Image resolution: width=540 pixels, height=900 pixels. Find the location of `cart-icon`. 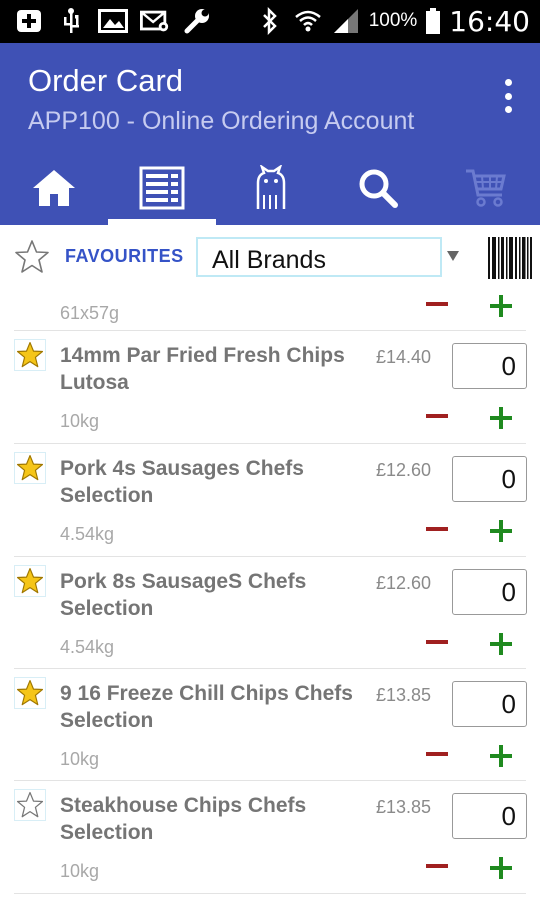

cart-icon is located at coordinates (486, 190).